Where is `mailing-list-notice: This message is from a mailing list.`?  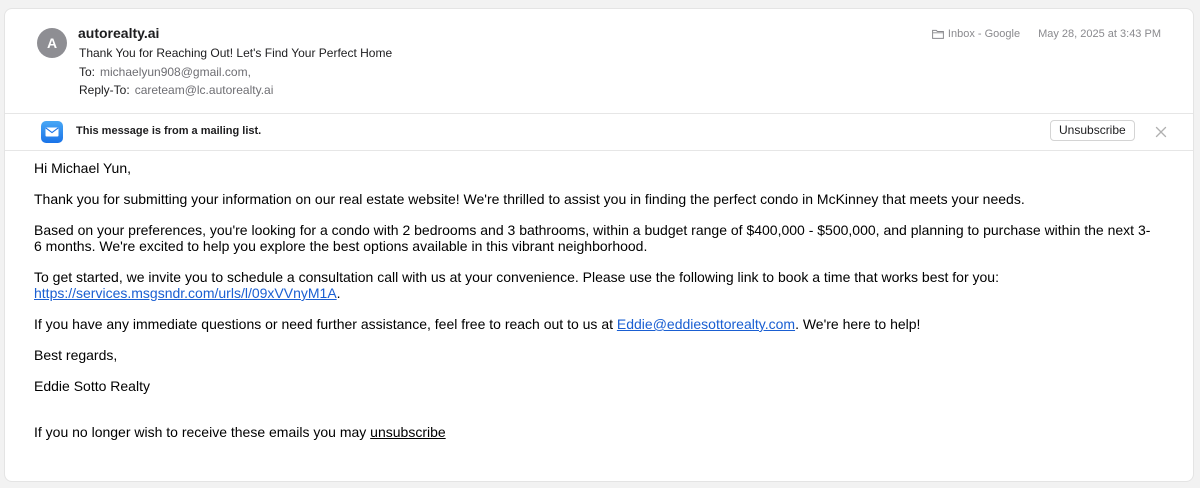 mailing-list-notice: This message is from a mailing list. is located at coordinates (169, 131).